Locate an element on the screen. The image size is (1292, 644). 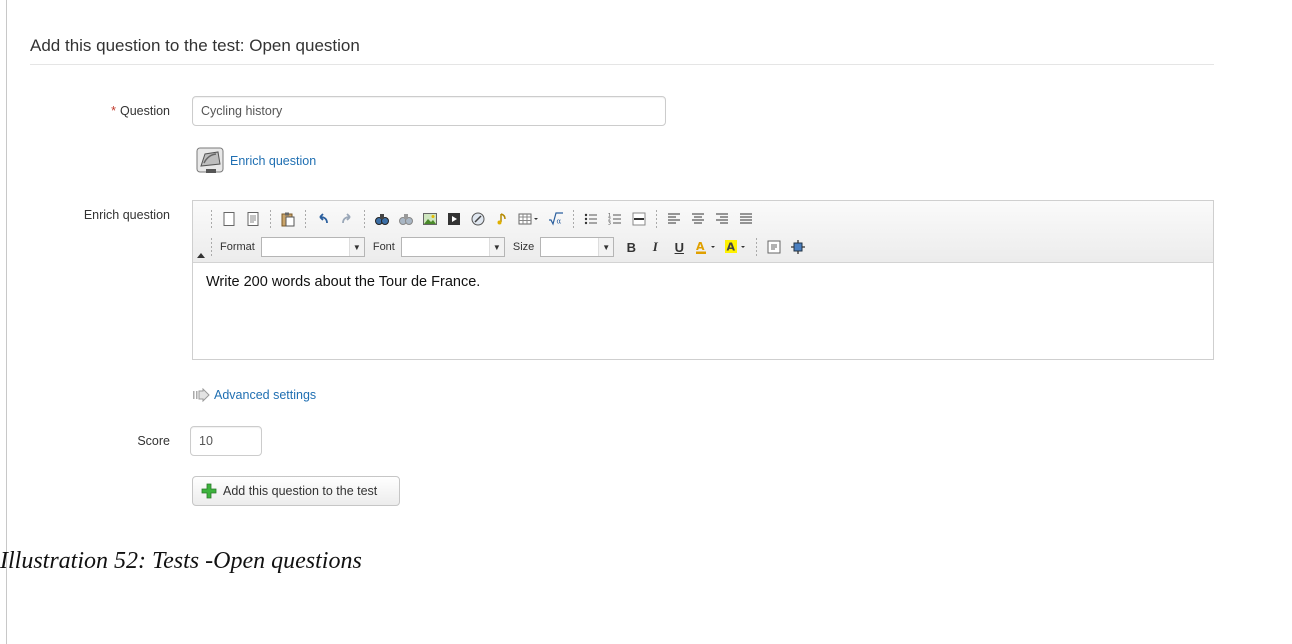
find-button is located at coordinates (382, 219).